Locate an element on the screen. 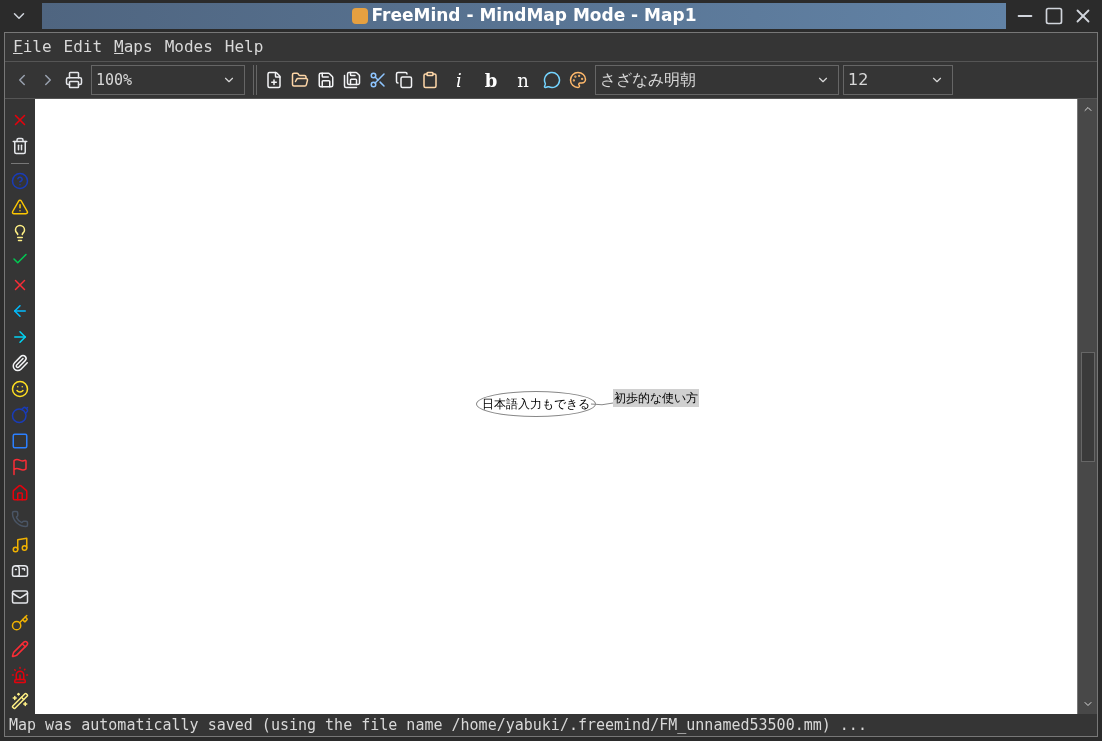 The image size is (1102, 741). key-icon is located at coordinates (20, 623).